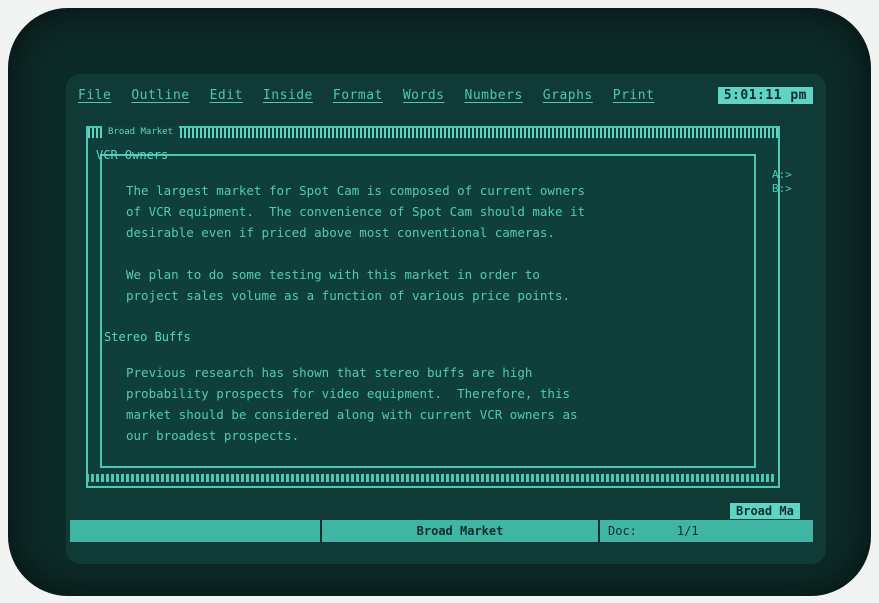 This screenshot has height=603, width=879. I want to click on menu-numbers: Numbers, so click(494, 95).